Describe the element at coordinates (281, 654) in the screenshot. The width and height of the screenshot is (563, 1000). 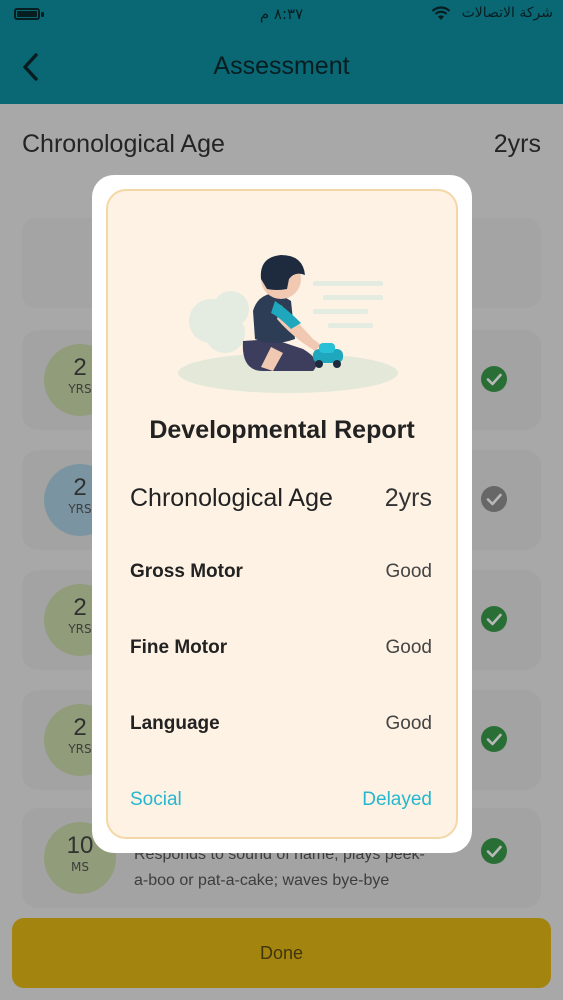
I see `report-row-fine-motor: Fine Motor Good` at that location.